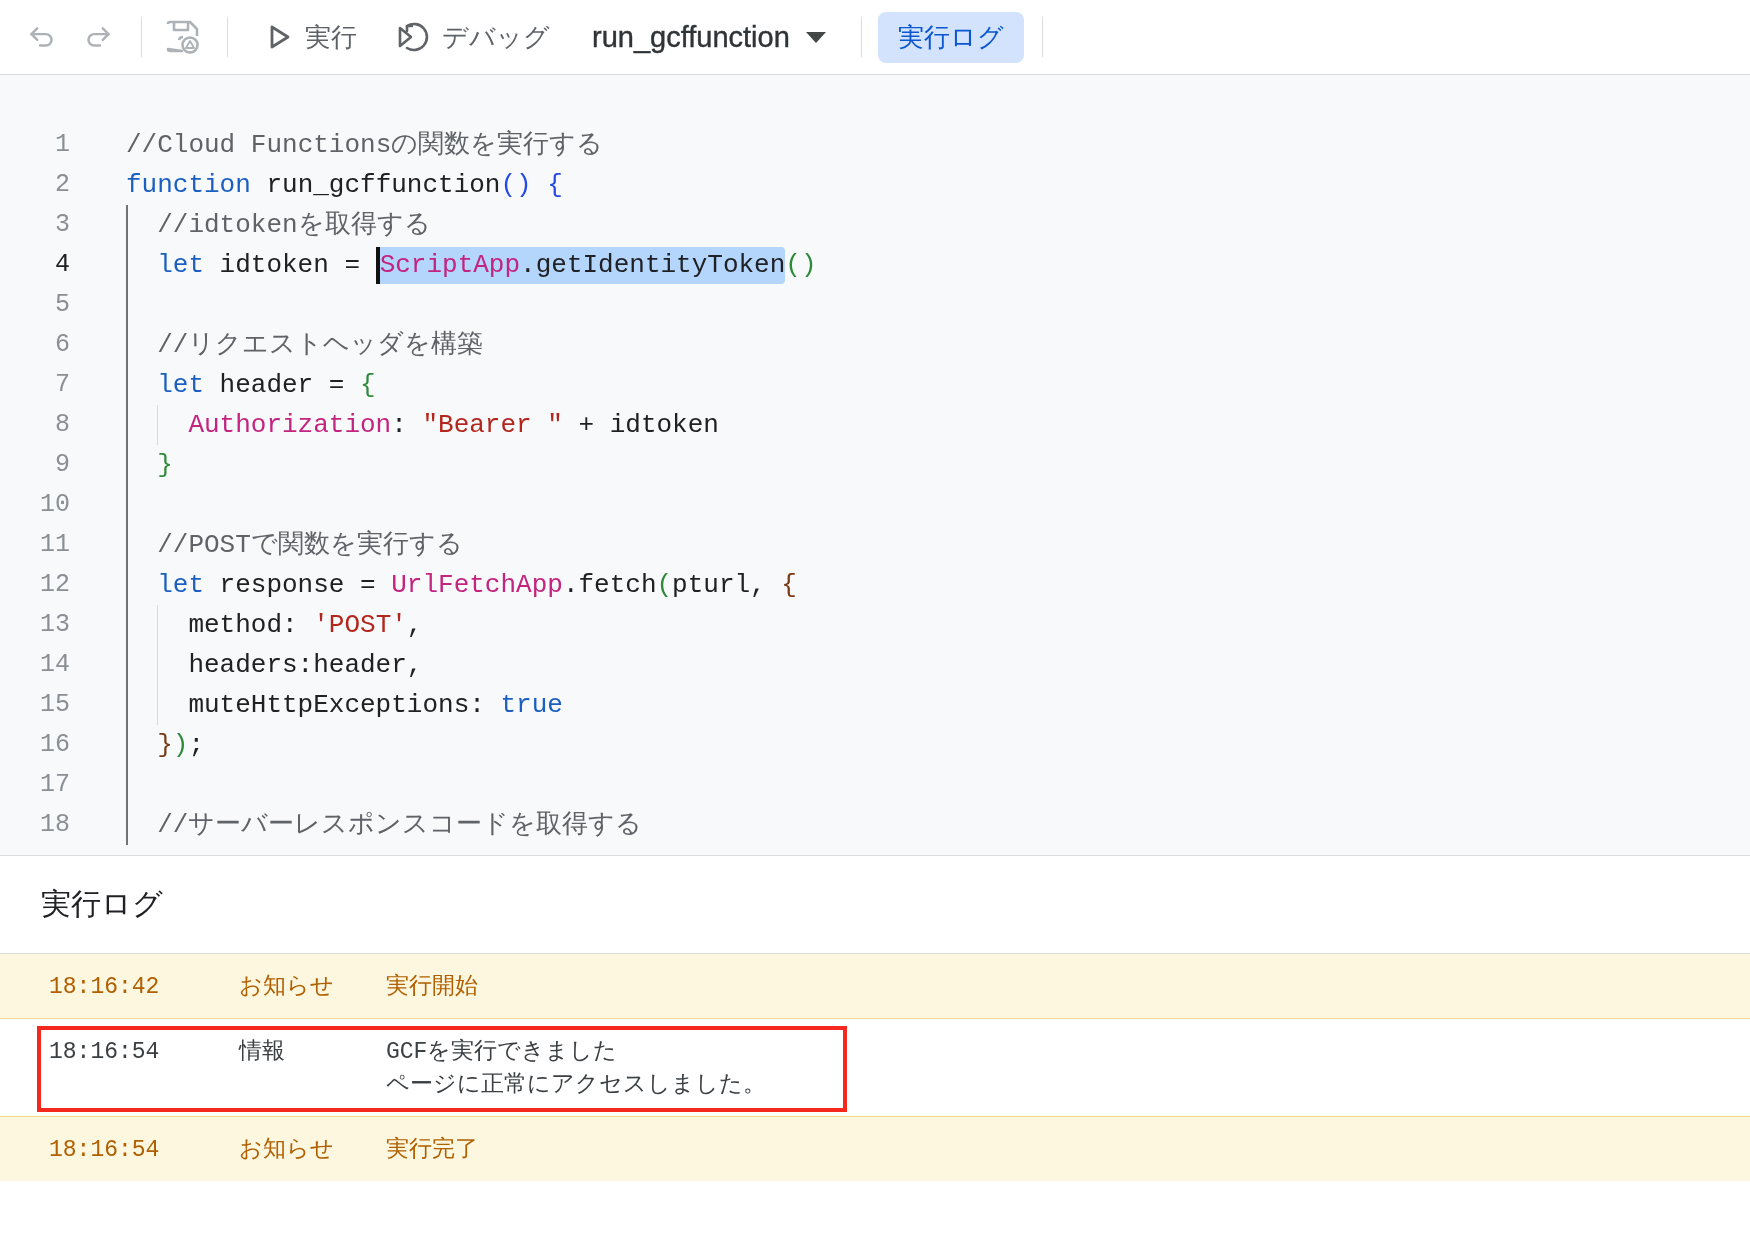 This screenshot has width=1750, height=1252. What do you see at coordinates (62, 145) in the screenshot?
I see `line-number: 1` at bounding box center [62, 145].